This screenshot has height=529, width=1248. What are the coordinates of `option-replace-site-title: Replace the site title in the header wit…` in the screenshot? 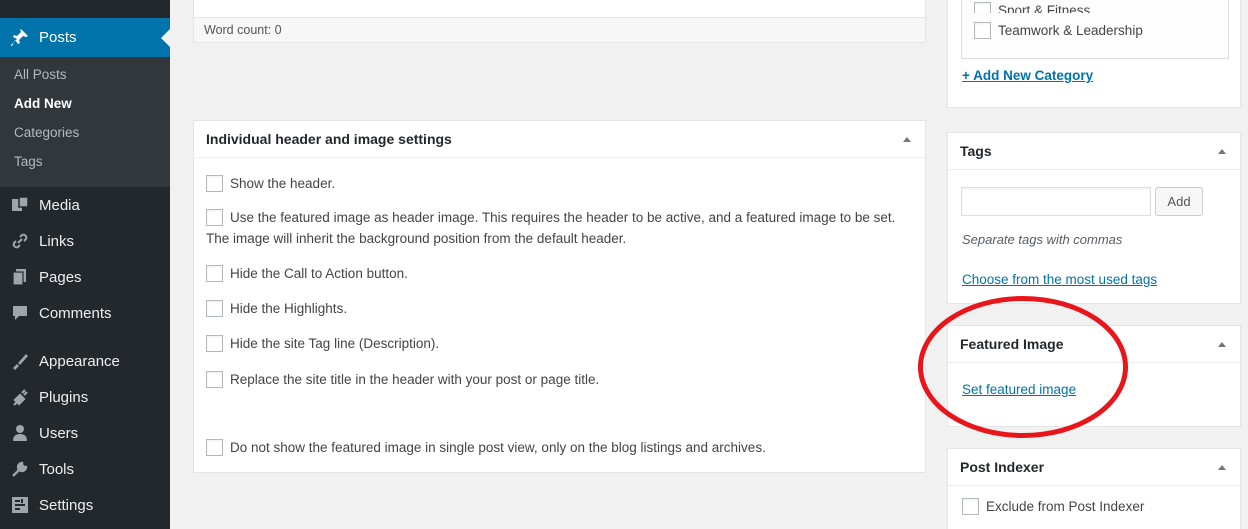 It's located at (402, 379).